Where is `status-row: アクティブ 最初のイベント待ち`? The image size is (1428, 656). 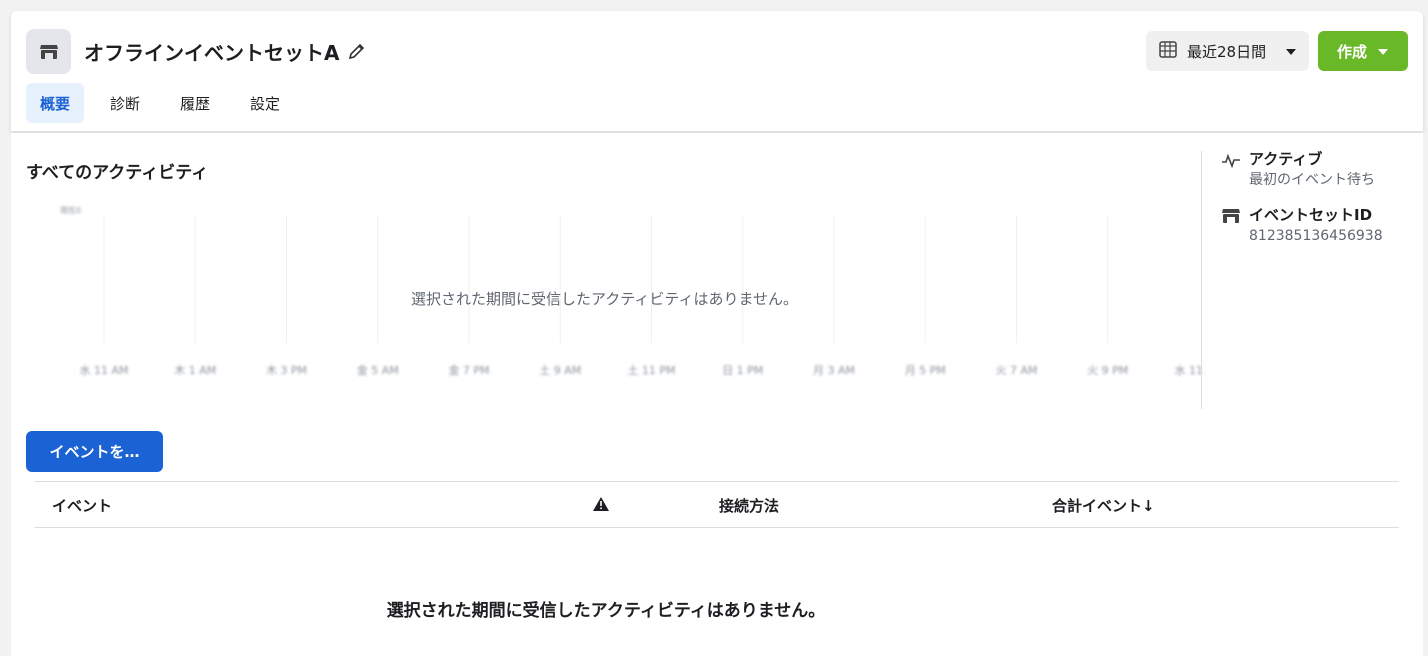
status-row: アクティブ 最初のイベント待ち is located at coordinates (1316, 170).